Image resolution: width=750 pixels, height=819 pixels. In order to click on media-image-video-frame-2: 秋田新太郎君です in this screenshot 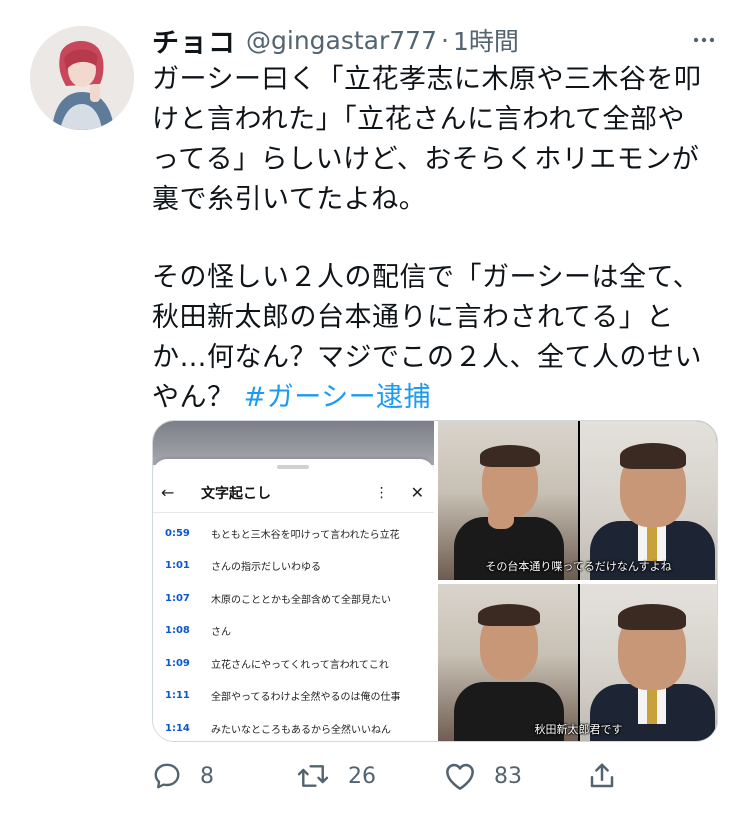, I will do `click(577, 662)`.